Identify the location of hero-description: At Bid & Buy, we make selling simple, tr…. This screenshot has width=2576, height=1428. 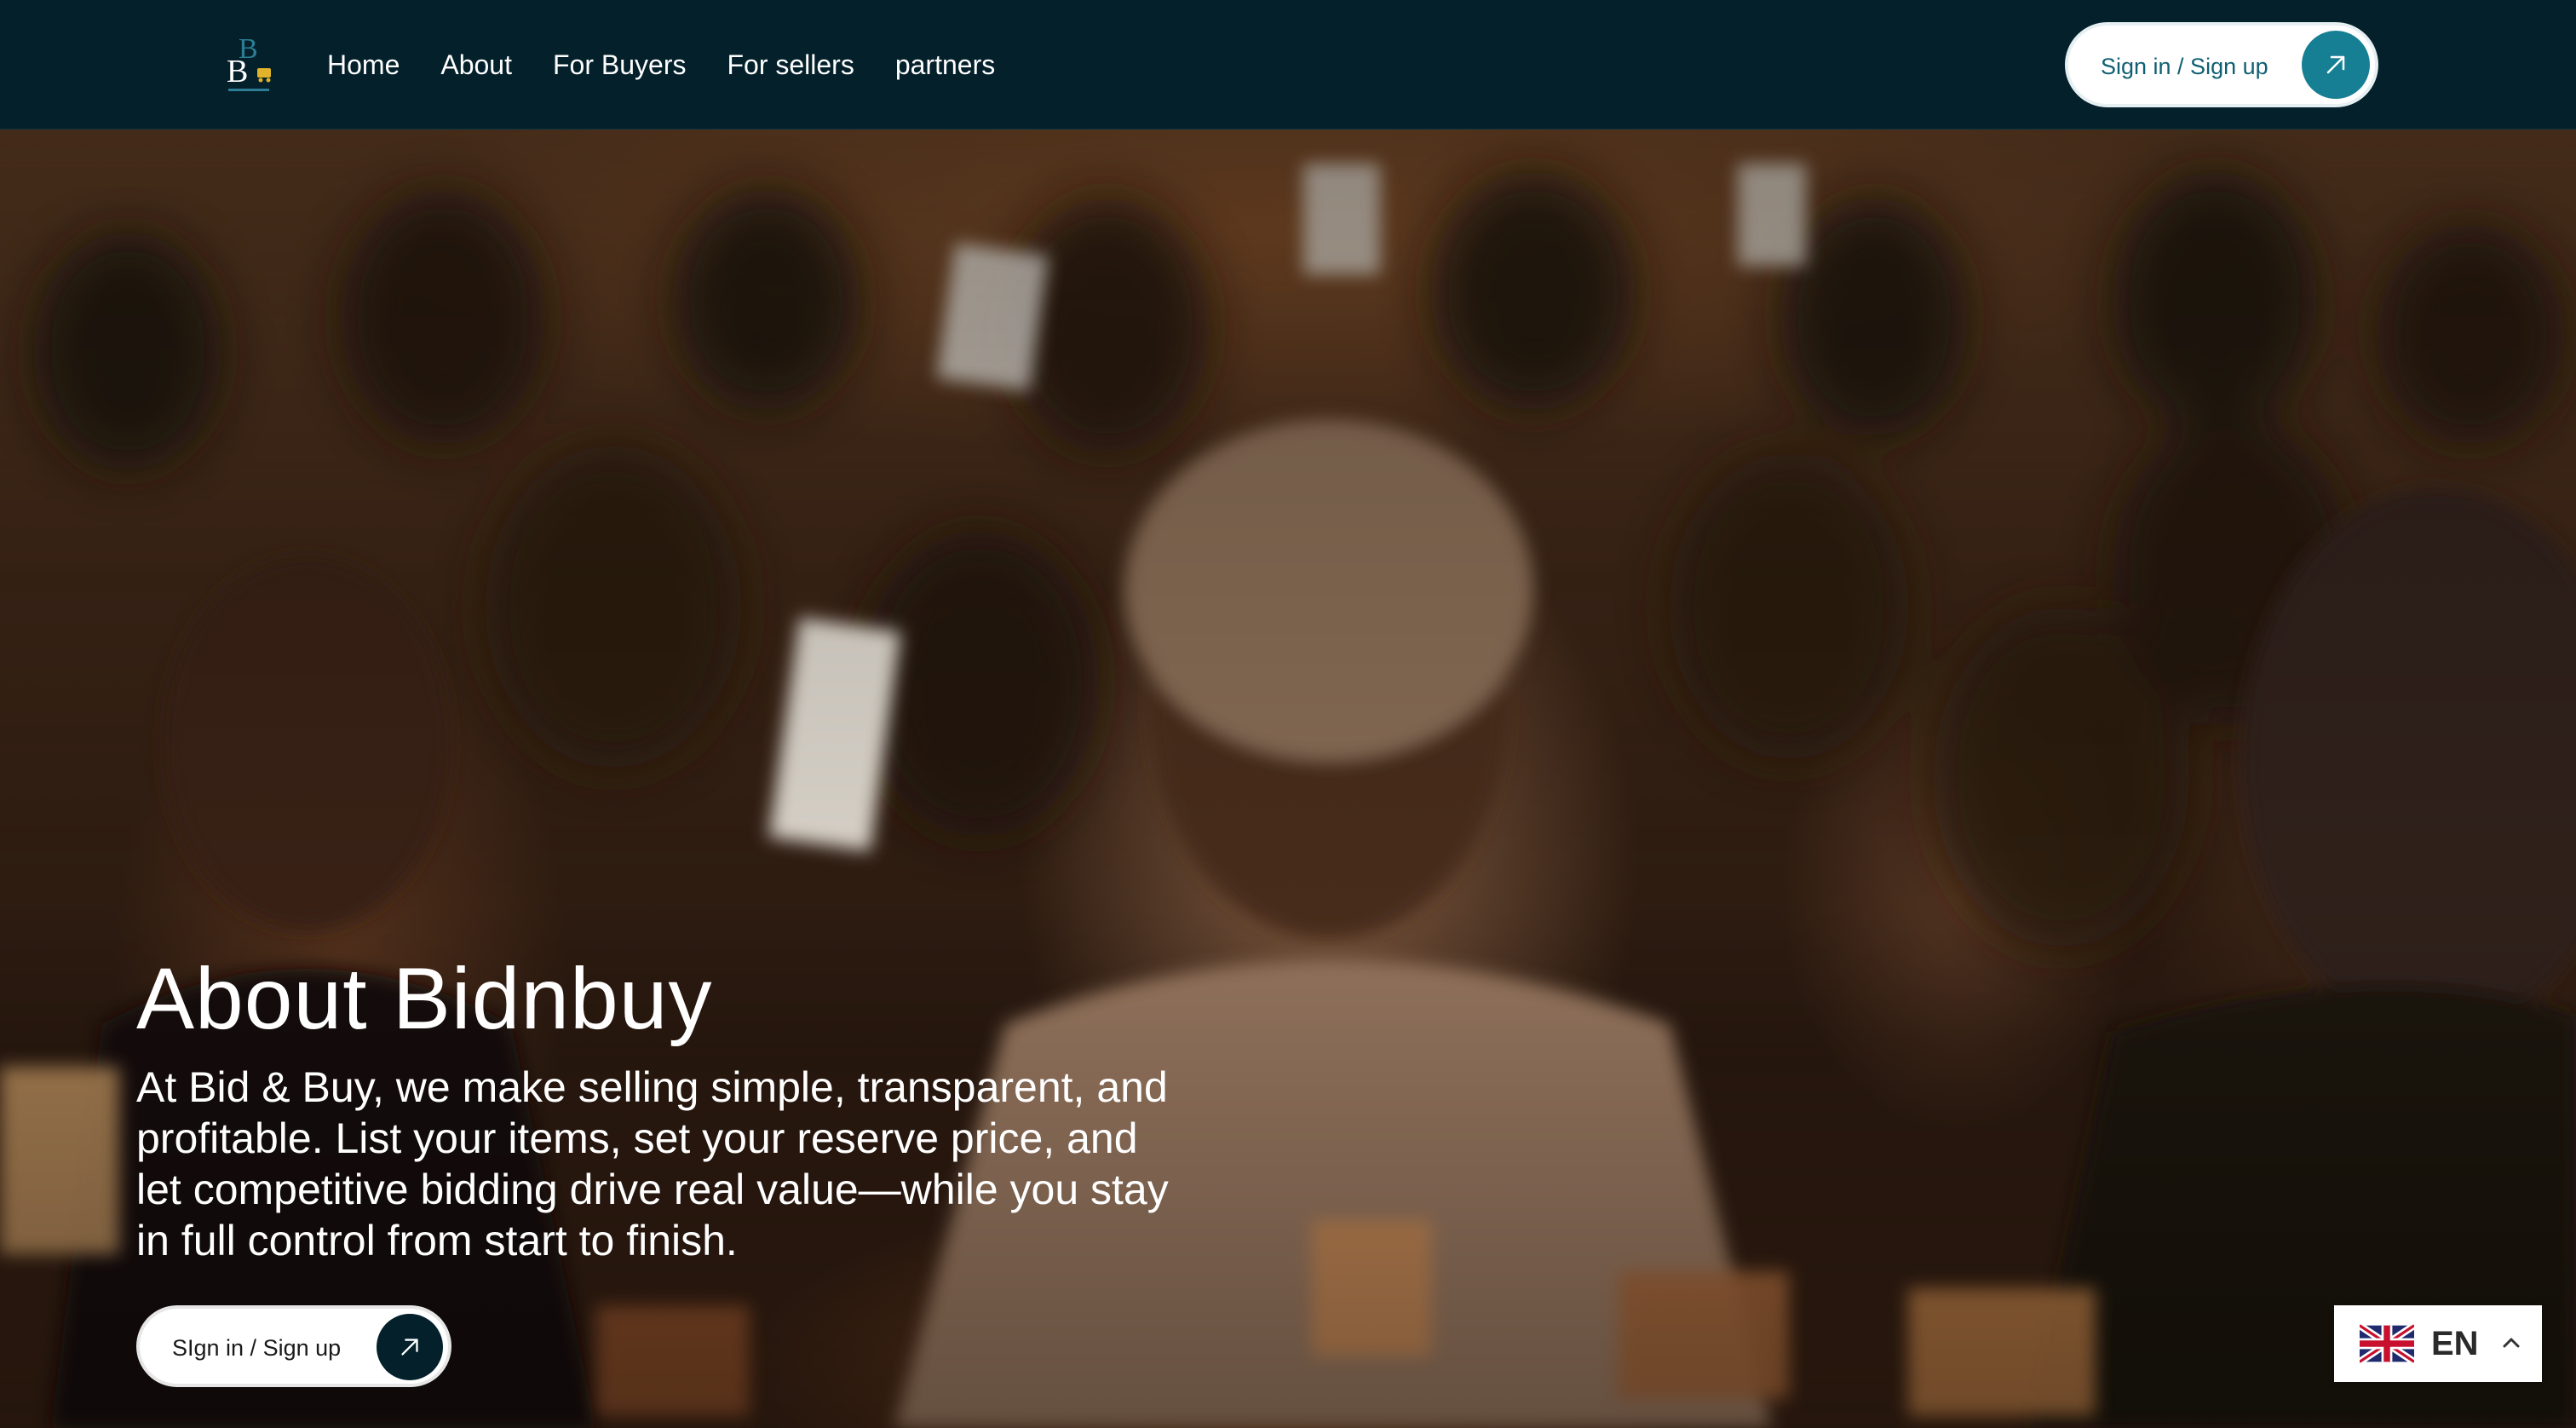
(652, 1163).